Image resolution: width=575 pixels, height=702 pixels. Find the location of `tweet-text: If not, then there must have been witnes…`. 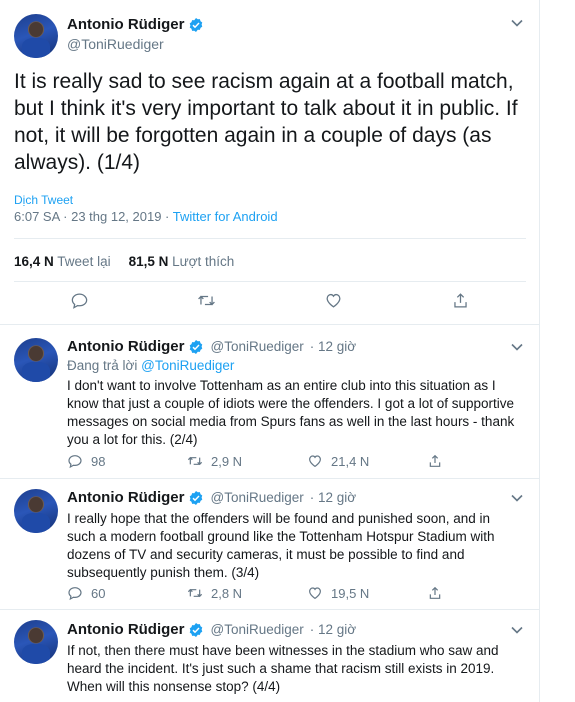

tweet-text: If not, then there must have been witnes… is located at coordinates (283, 668).